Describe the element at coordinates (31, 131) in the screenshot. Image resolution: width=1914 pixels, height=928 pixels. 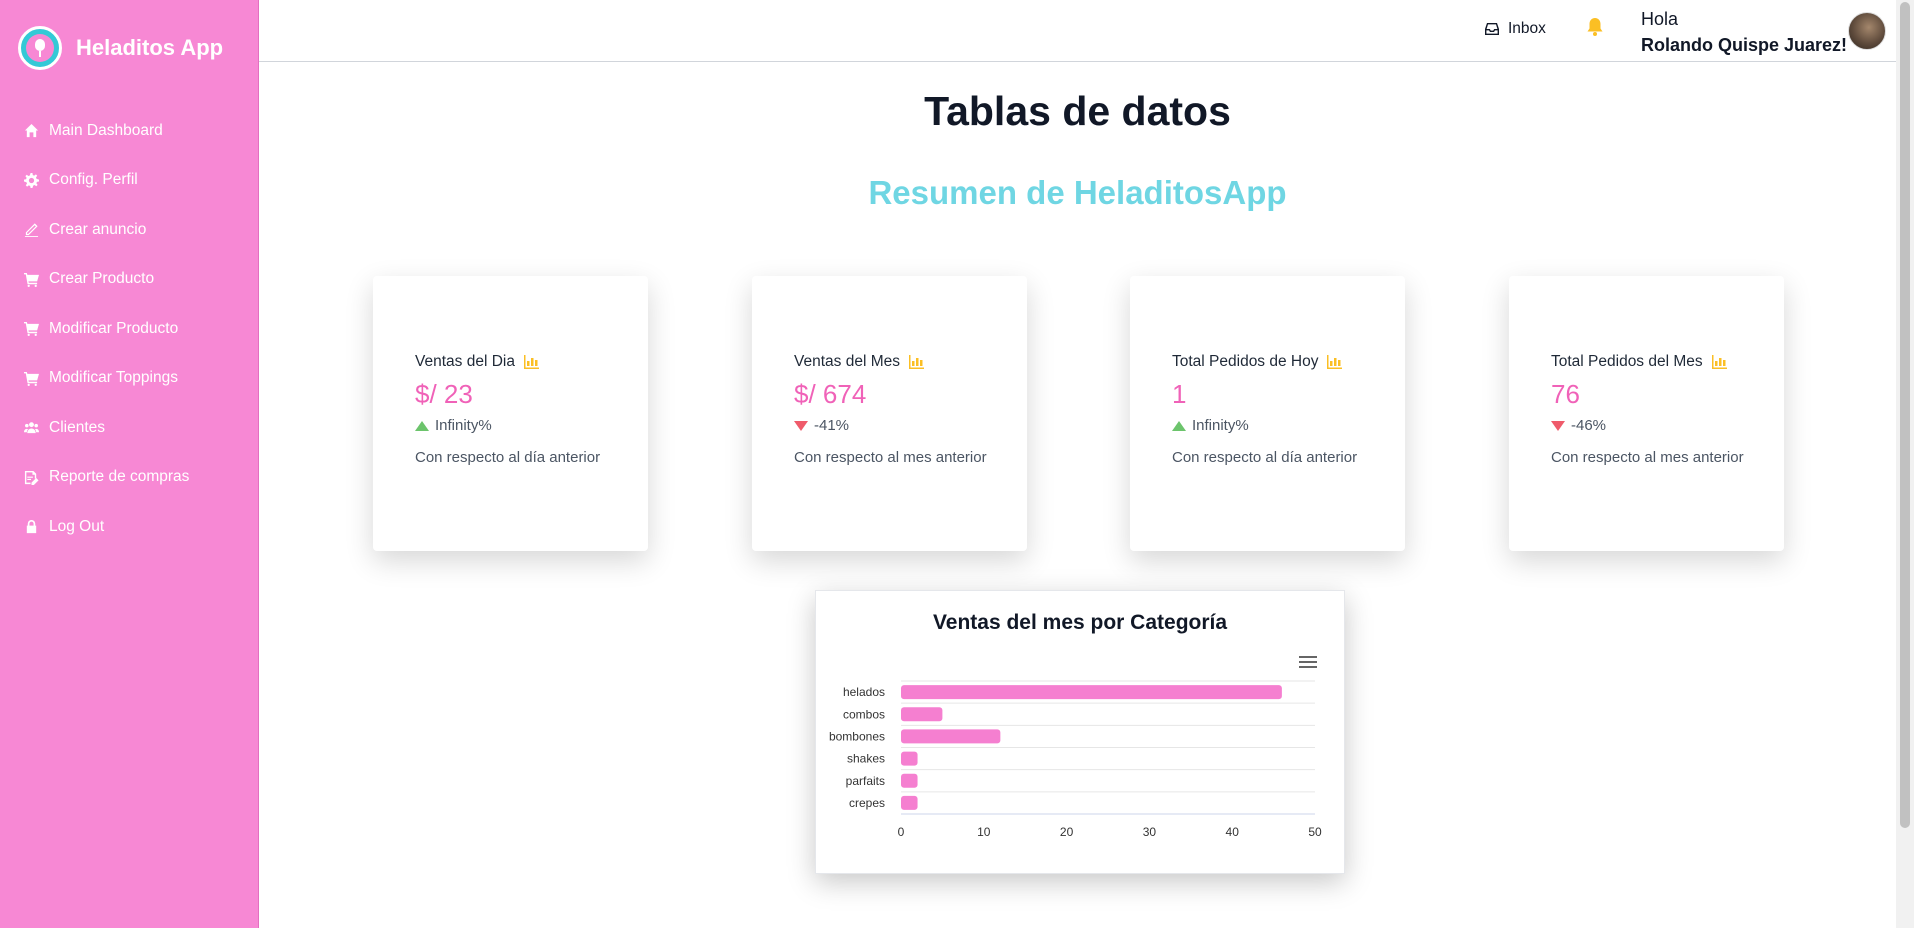
I see `home-icon` at that location.